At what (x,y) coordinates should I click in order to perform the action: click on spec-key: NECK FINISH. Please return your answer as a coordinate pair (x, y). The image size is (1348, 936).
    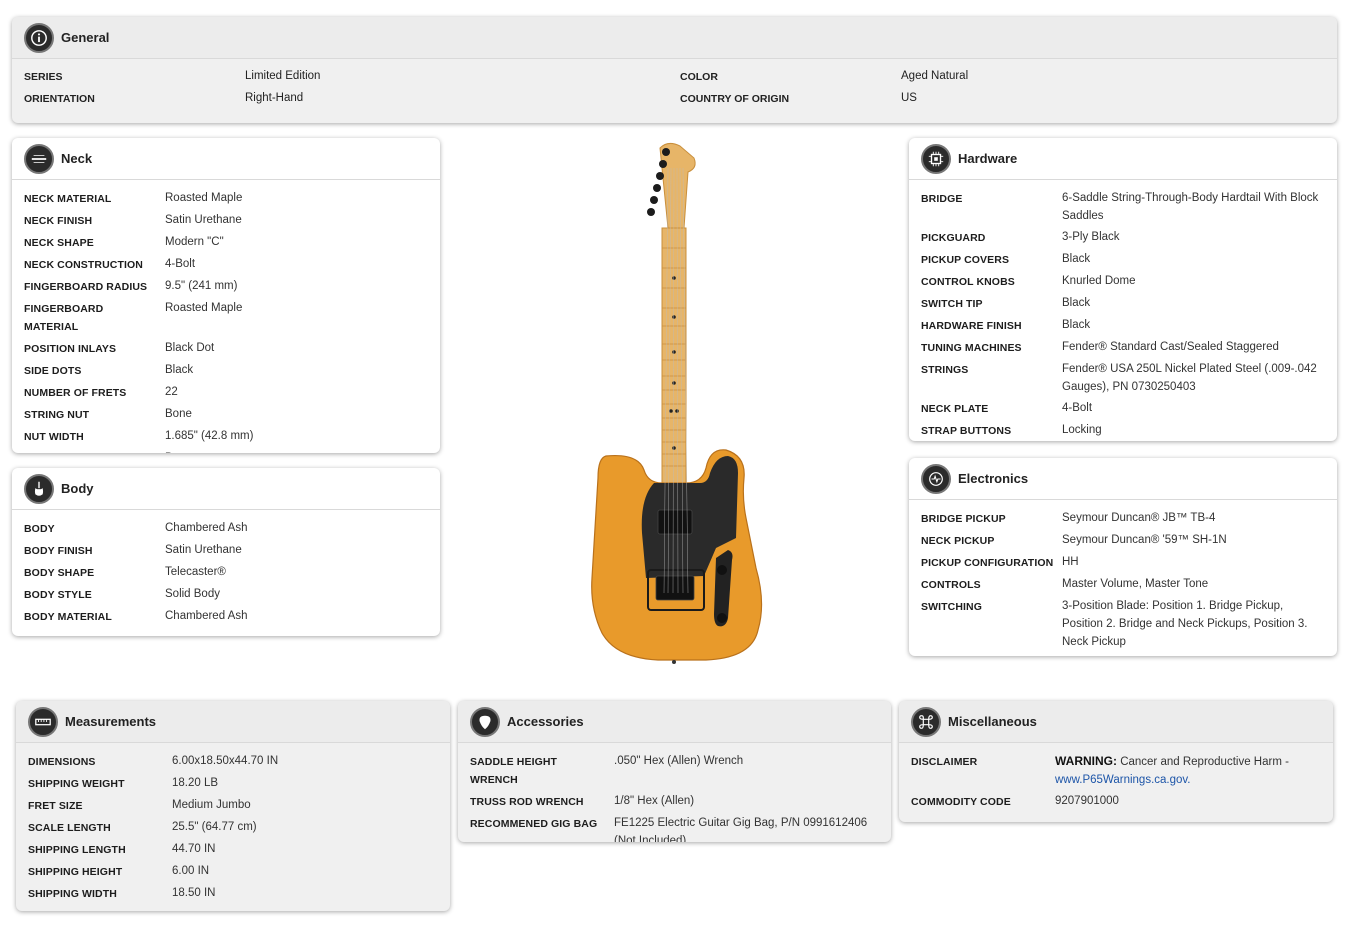
    Looking at the image, I should click on (58, 221).